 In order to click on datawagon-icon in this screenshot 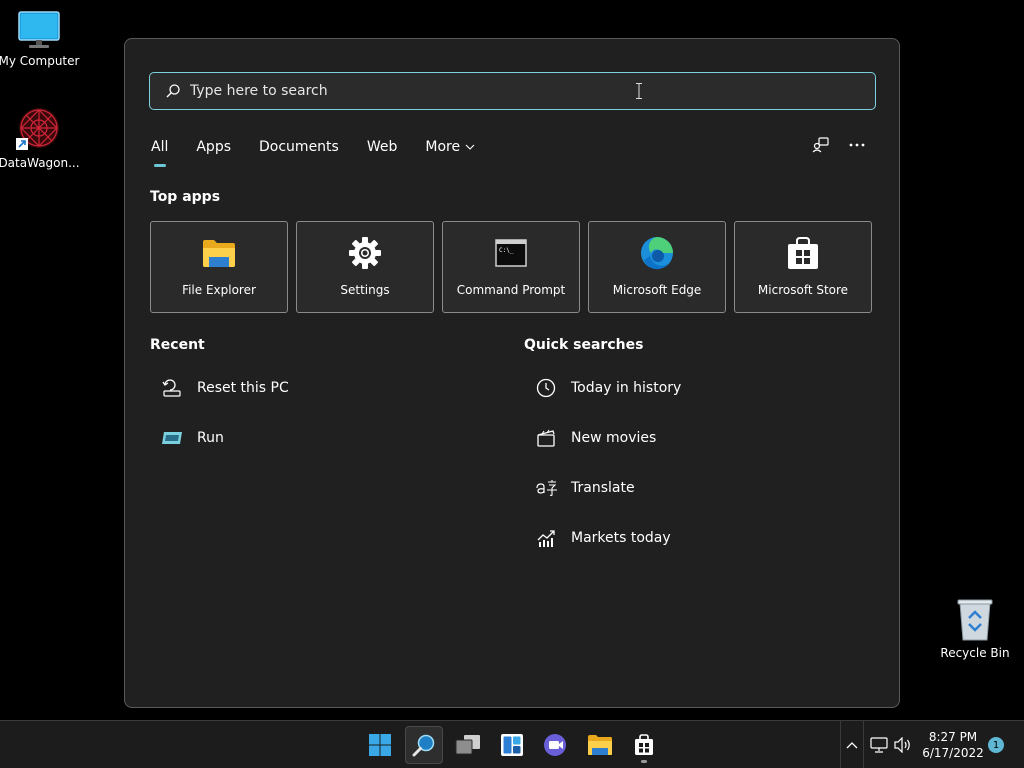, I will do `click(37, 129)`.